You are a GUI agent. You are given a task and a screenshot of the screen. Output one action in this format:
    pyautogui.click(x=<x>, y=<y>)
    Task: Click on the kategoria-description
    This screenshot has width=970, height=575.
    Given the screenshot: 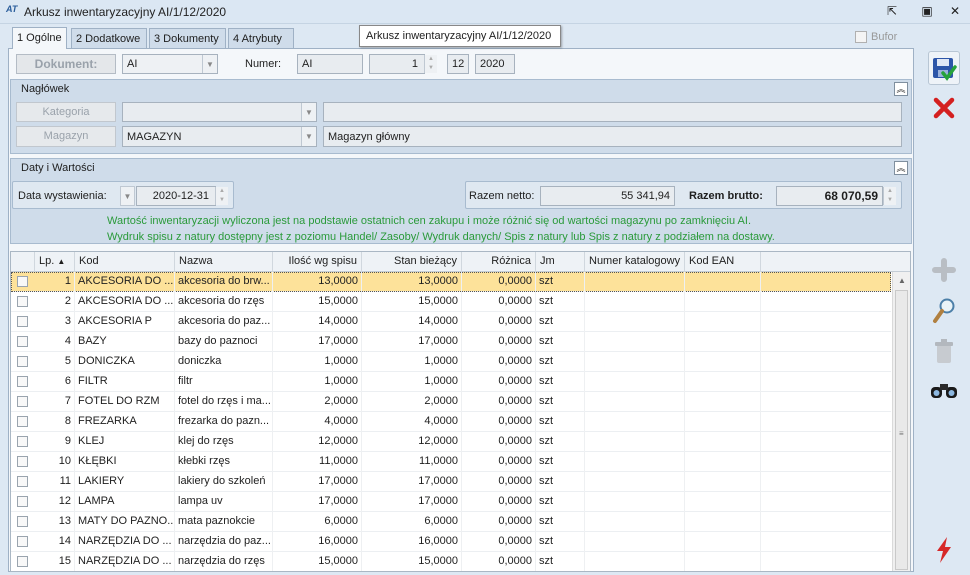 What is the action you would take?
    pyautogui.click(x=612, y=112)
    